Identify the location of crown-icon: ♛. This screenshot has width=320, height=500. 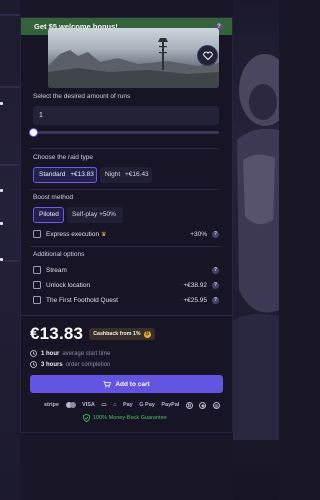
(104, 234).